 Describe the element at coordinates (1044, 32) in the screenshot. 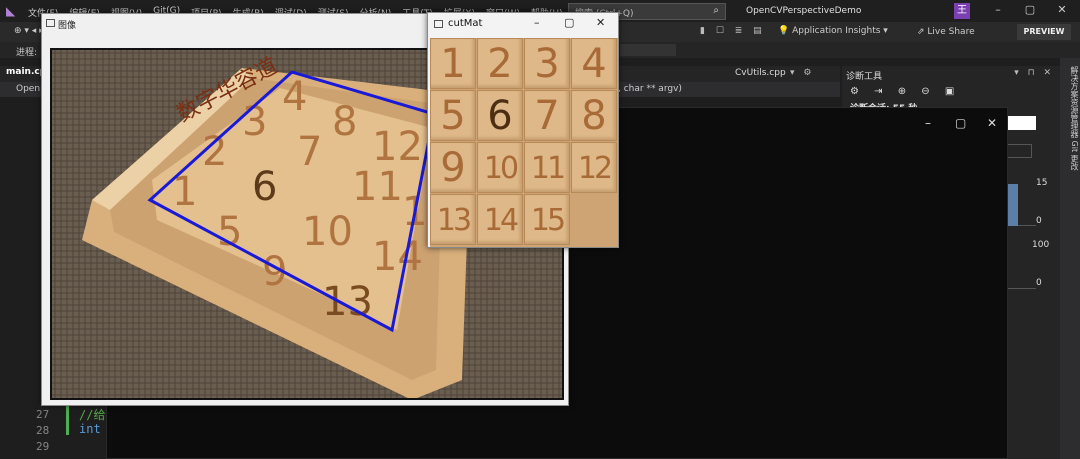

I see `preview-button: PREVIEW` at that location.